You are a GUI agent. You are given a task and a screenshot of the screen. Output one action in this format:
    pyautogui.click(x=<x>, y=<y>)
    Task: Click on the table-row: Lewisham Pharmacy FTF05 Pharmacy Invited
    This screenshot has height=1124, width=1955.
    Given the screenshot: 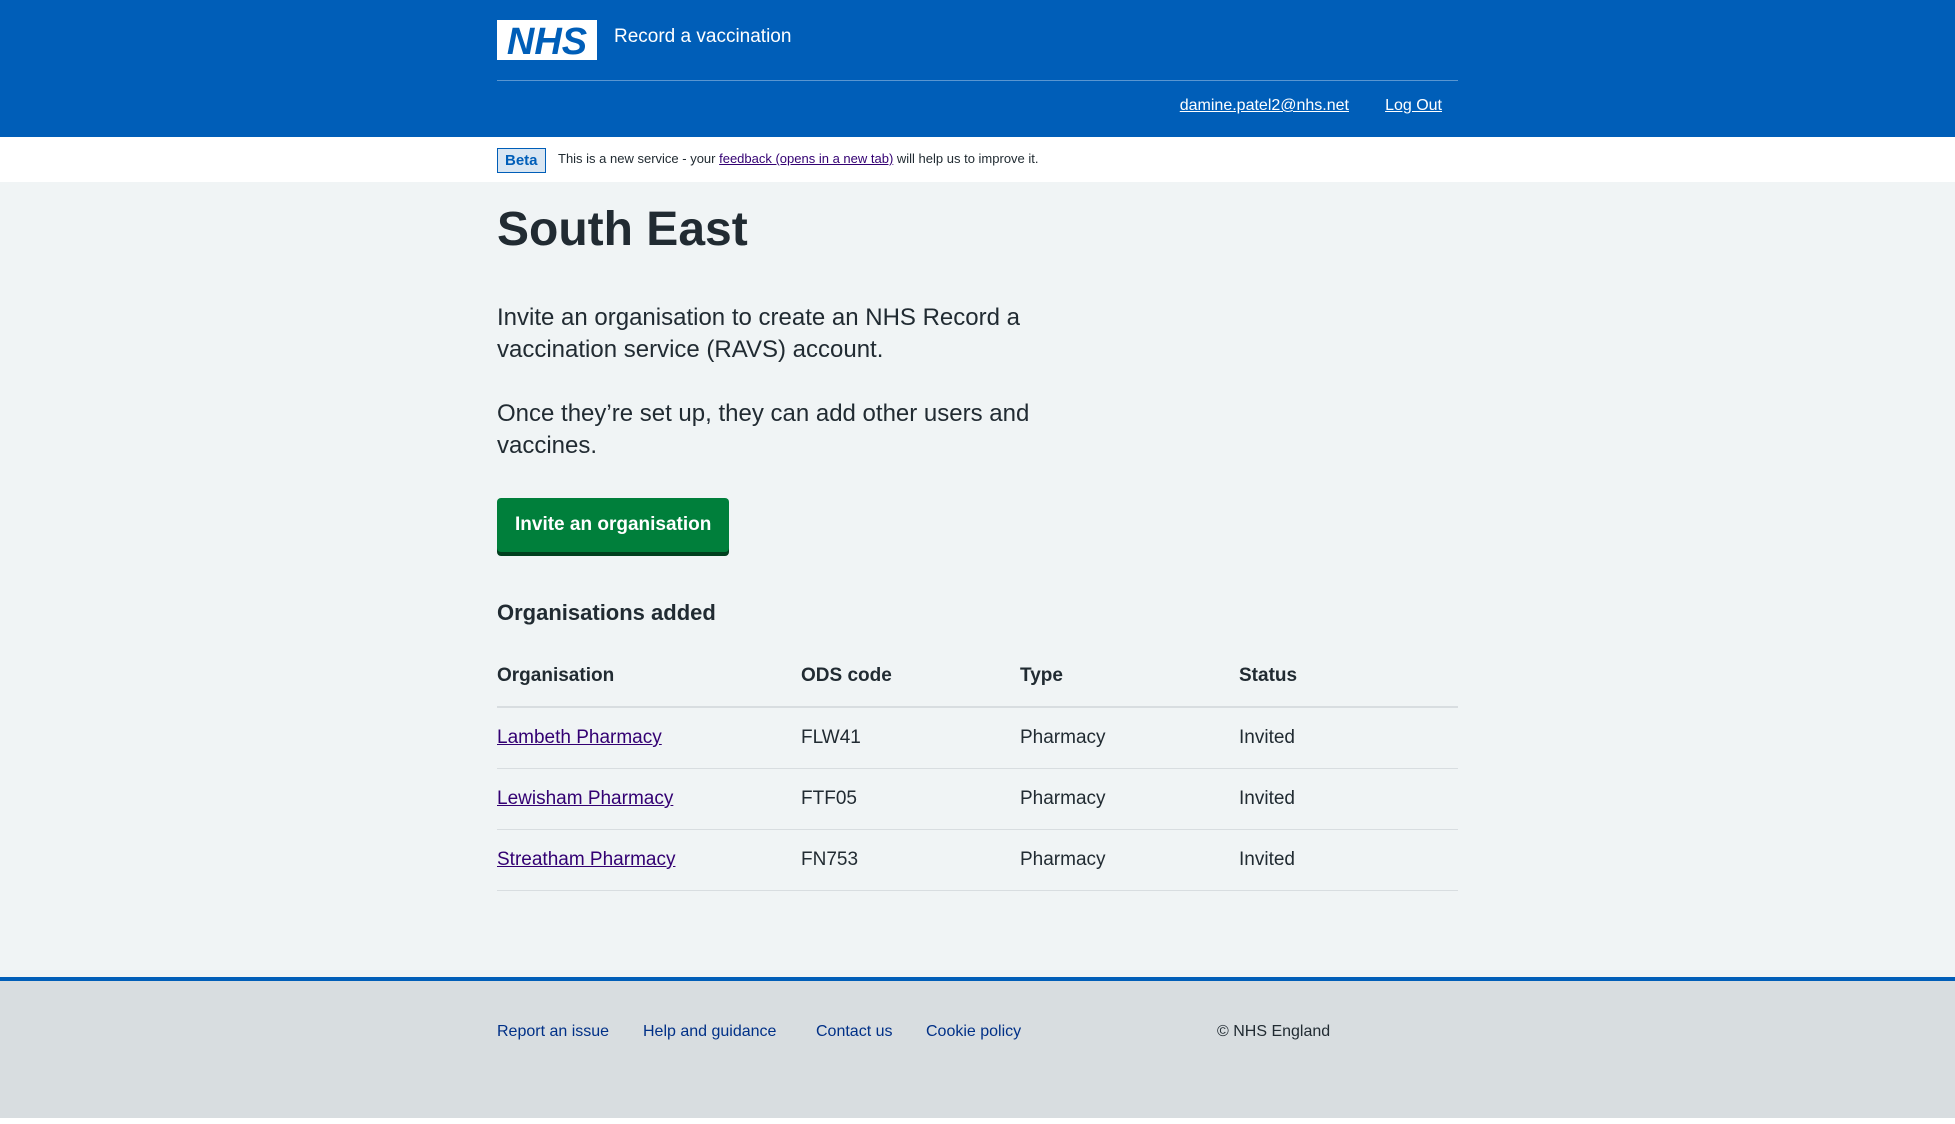 What is the action you would take?
    pyautogui.click(x=977, y=799)
    